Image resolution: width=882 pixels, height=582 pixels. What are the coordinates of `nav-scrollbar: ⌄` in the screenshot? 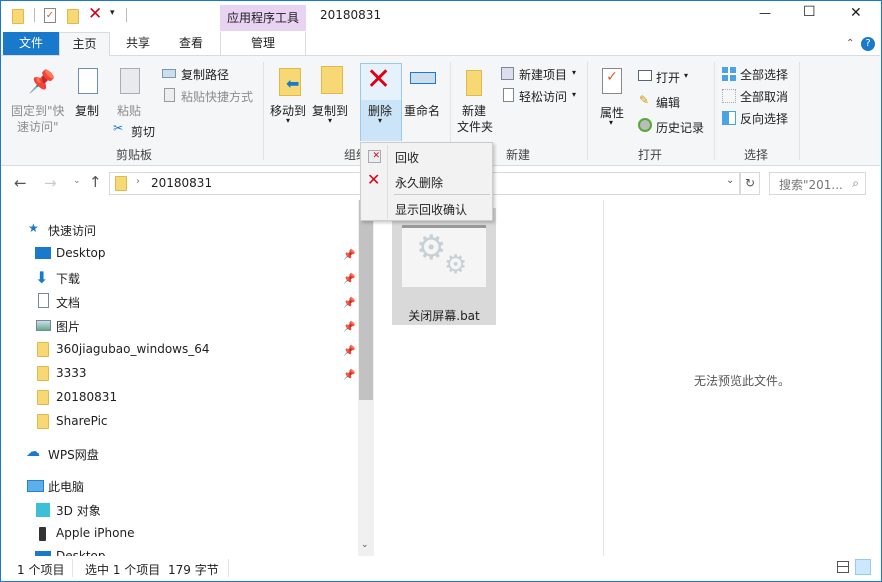 It's located at (366, 378).